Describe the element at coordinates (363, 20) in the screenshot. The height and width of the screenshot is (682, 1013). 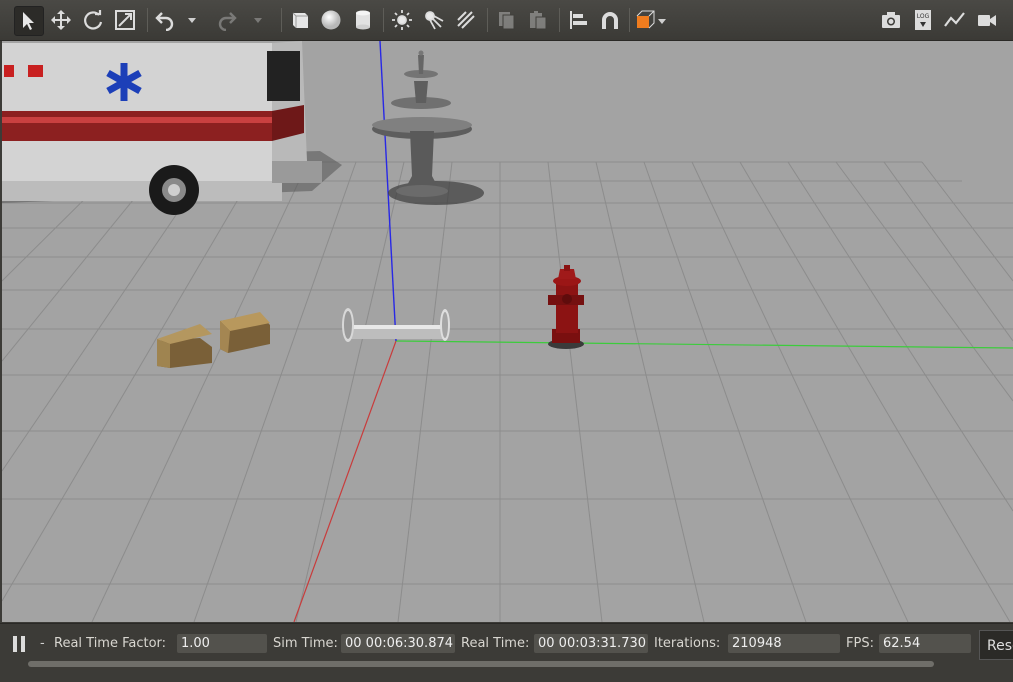
I see `cylinder-shape-icon` at that location.